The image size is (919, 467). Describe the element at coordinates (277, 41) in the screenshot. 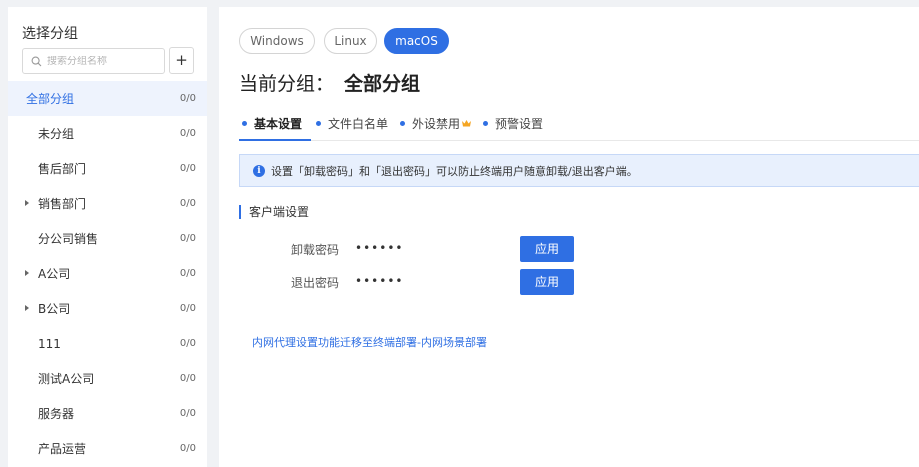

I see `os-tab-windows: Windows` at that location.